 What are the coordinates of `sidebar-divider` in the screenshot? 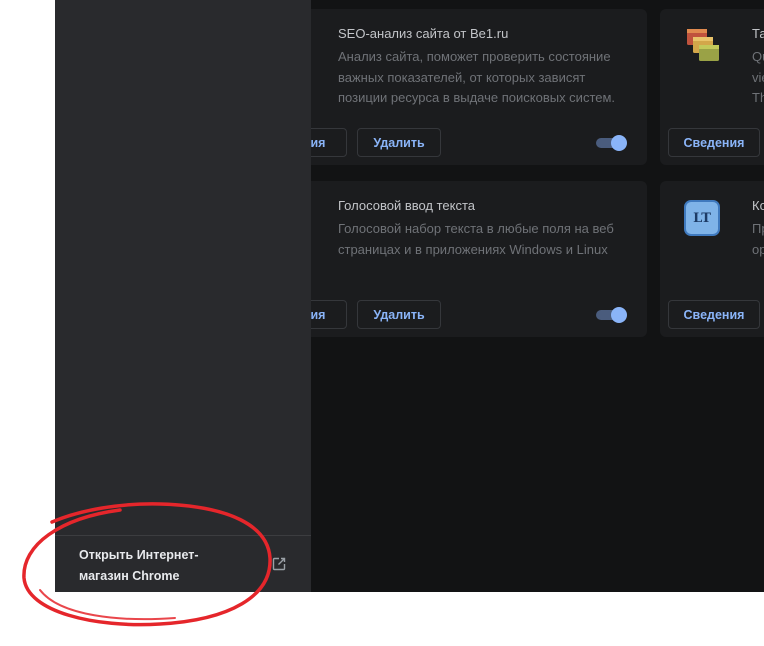 It's located at (183, 535).